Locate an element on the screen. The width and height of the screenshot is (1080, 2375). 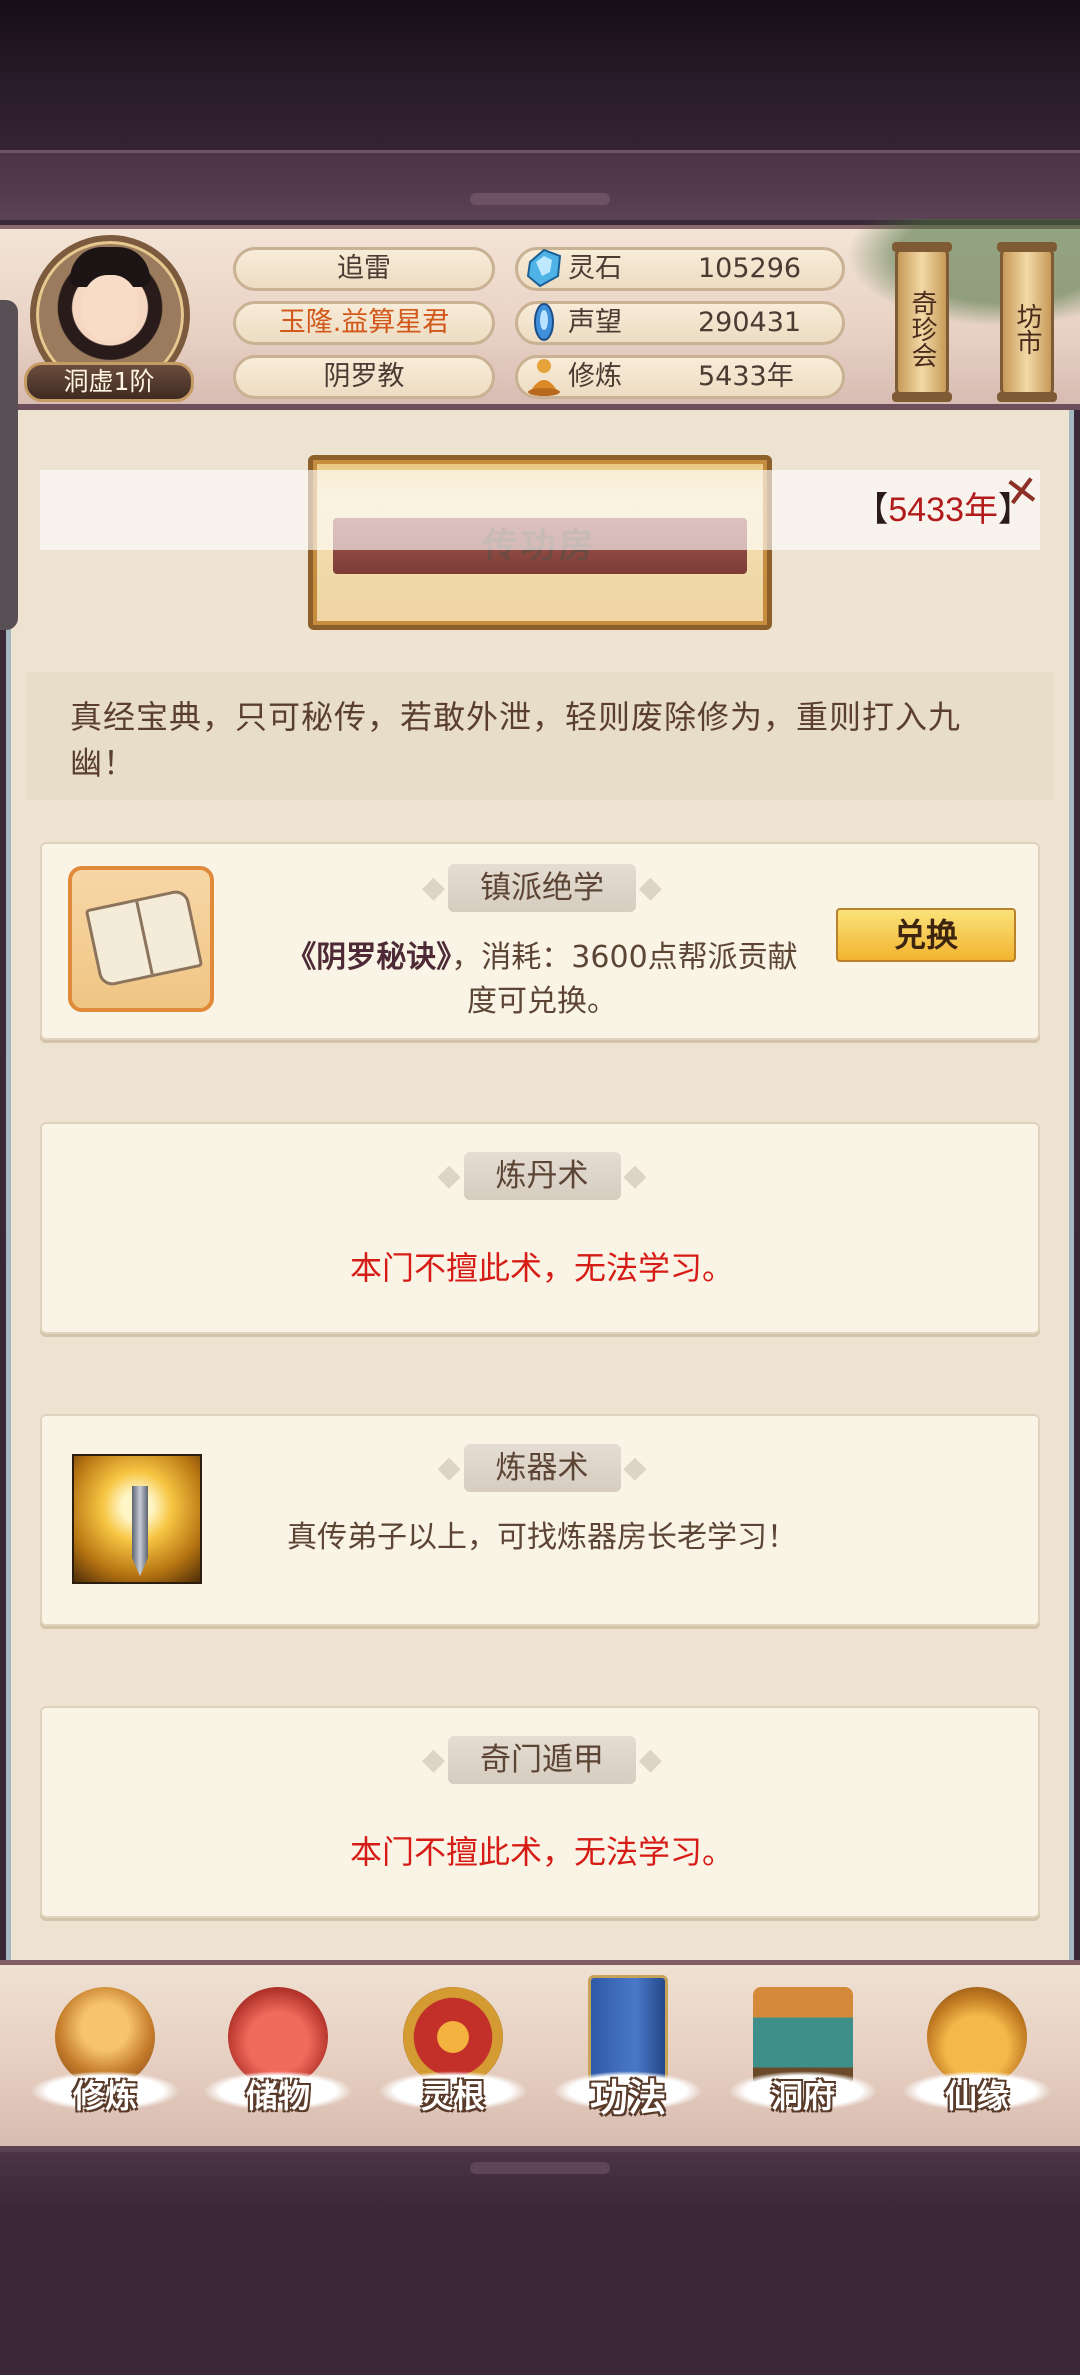
nav-label: 灵根 is located at coordinates (452, 2096).